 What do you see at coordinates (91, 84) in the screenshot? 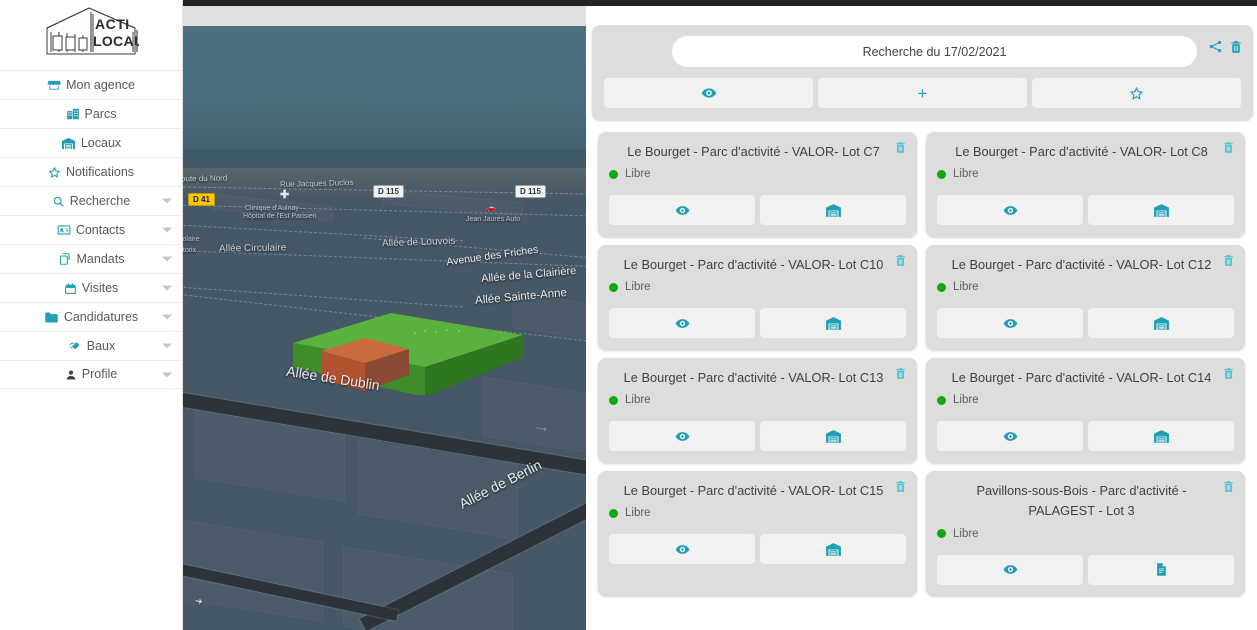
I see `sidebar-item-mon-agence: Mon agence` at bounding box center [91, 84].